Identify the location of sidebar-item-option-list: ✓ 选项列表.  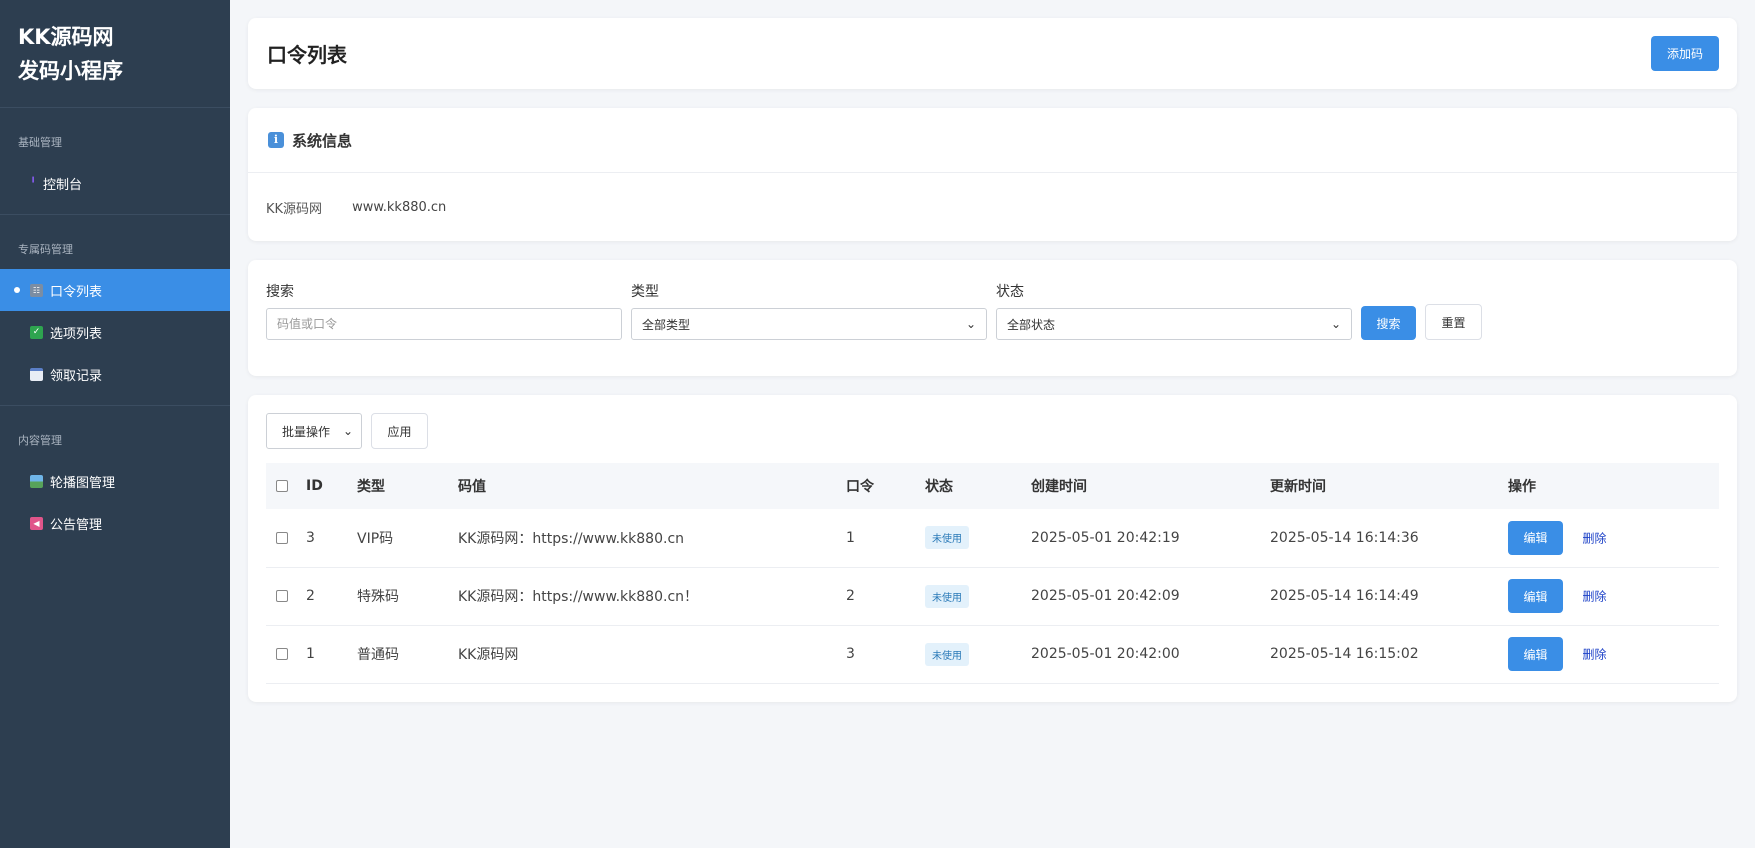
(115, 332).